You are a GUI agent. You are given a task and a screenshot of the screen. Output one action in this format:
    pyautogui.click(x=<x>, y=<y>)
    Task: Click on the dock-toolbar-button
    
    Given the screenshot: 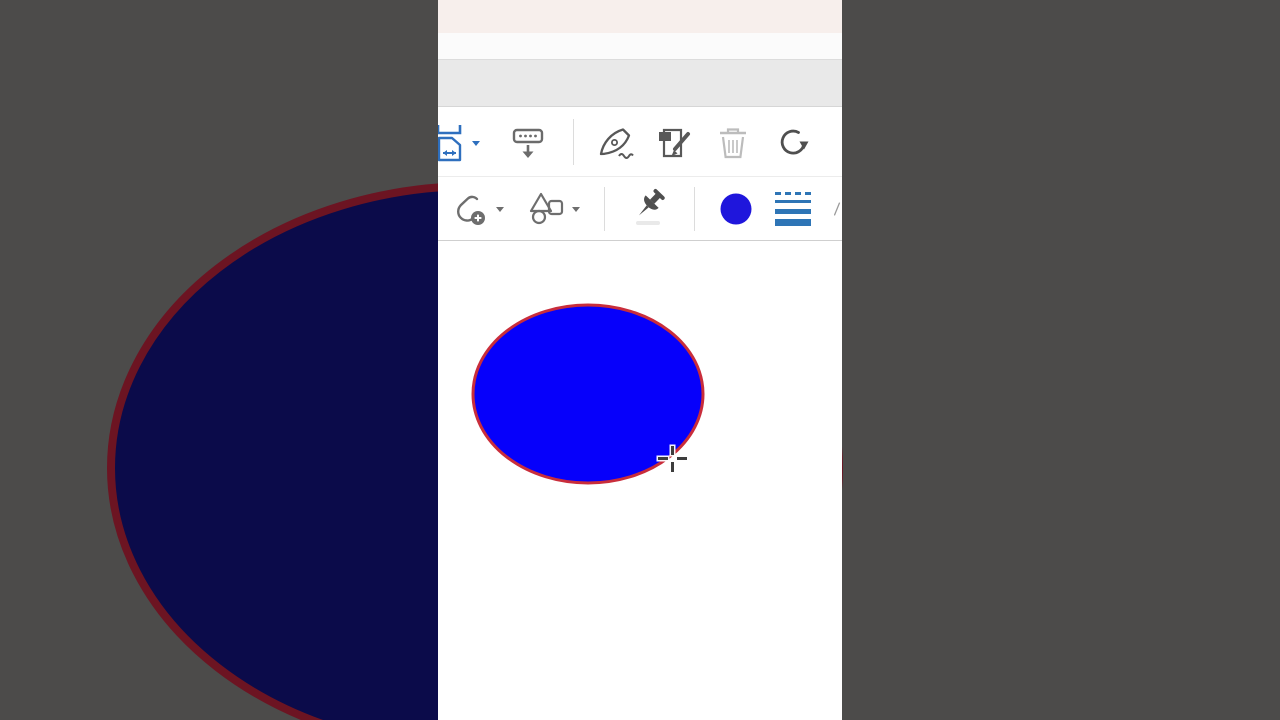 What is the action you would take?
    pyautogui.click(x=528, y=143)
    